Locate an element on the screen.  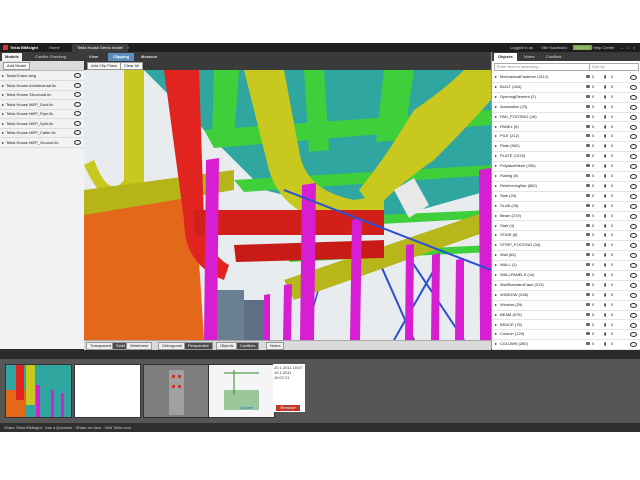
model-list-item: ▸ Tekla House Architectural.ifc is located at coordinates (42, 86).